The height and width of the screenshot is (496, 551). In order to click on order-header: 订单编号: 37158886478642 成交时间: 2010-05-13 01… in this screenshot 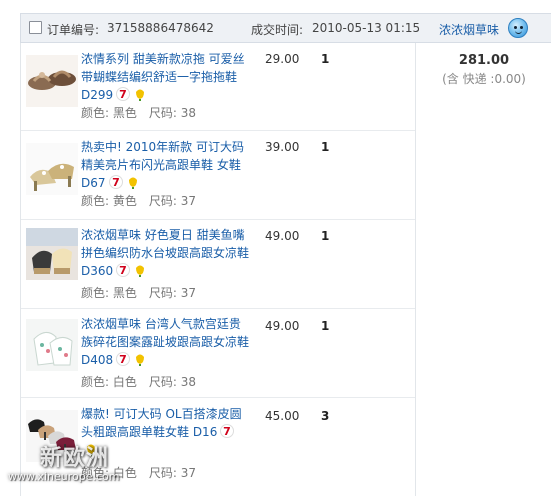, I will do `click(285, 28)`.